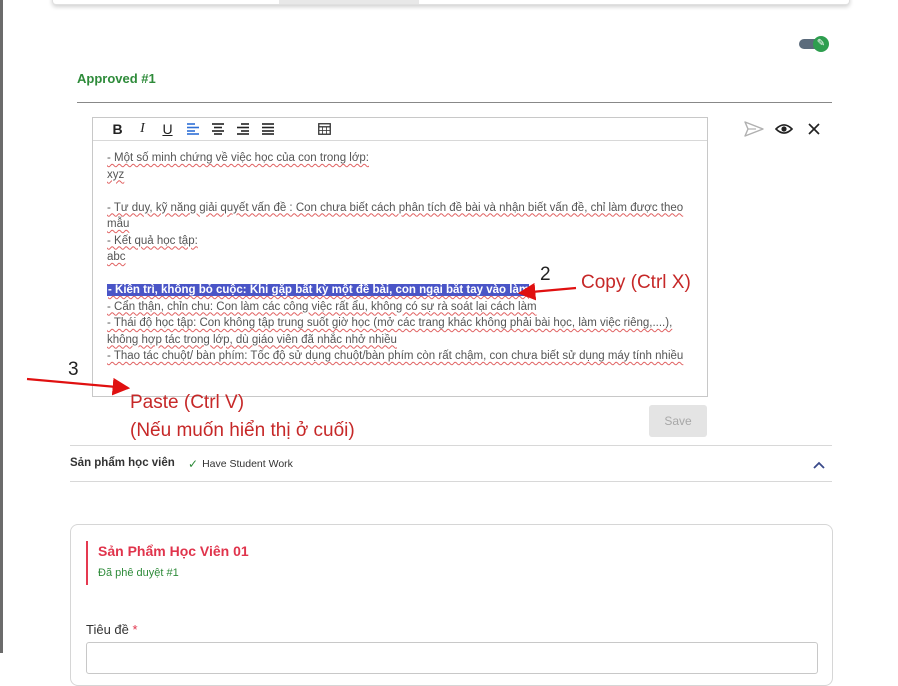 The height and width of the screenshot is (686, 898). I want to click on chevron-up-icon, so click(819, 465).